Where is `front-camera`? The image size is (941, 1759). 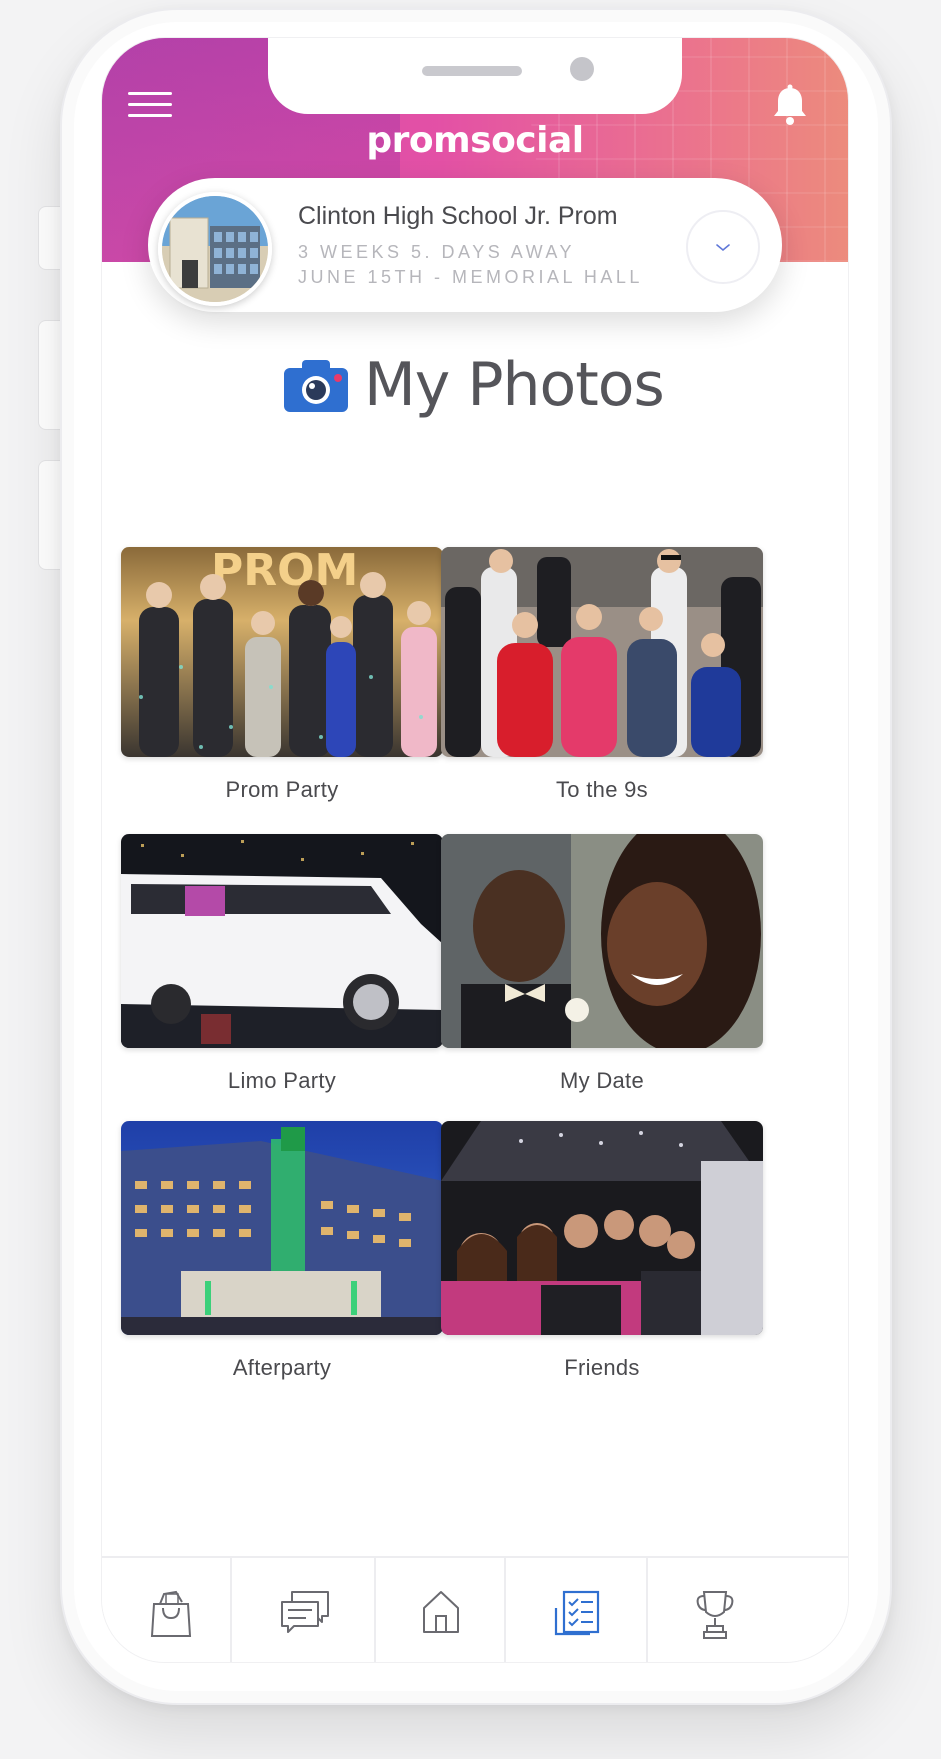 front-camera is located at coordinates (582, 69).